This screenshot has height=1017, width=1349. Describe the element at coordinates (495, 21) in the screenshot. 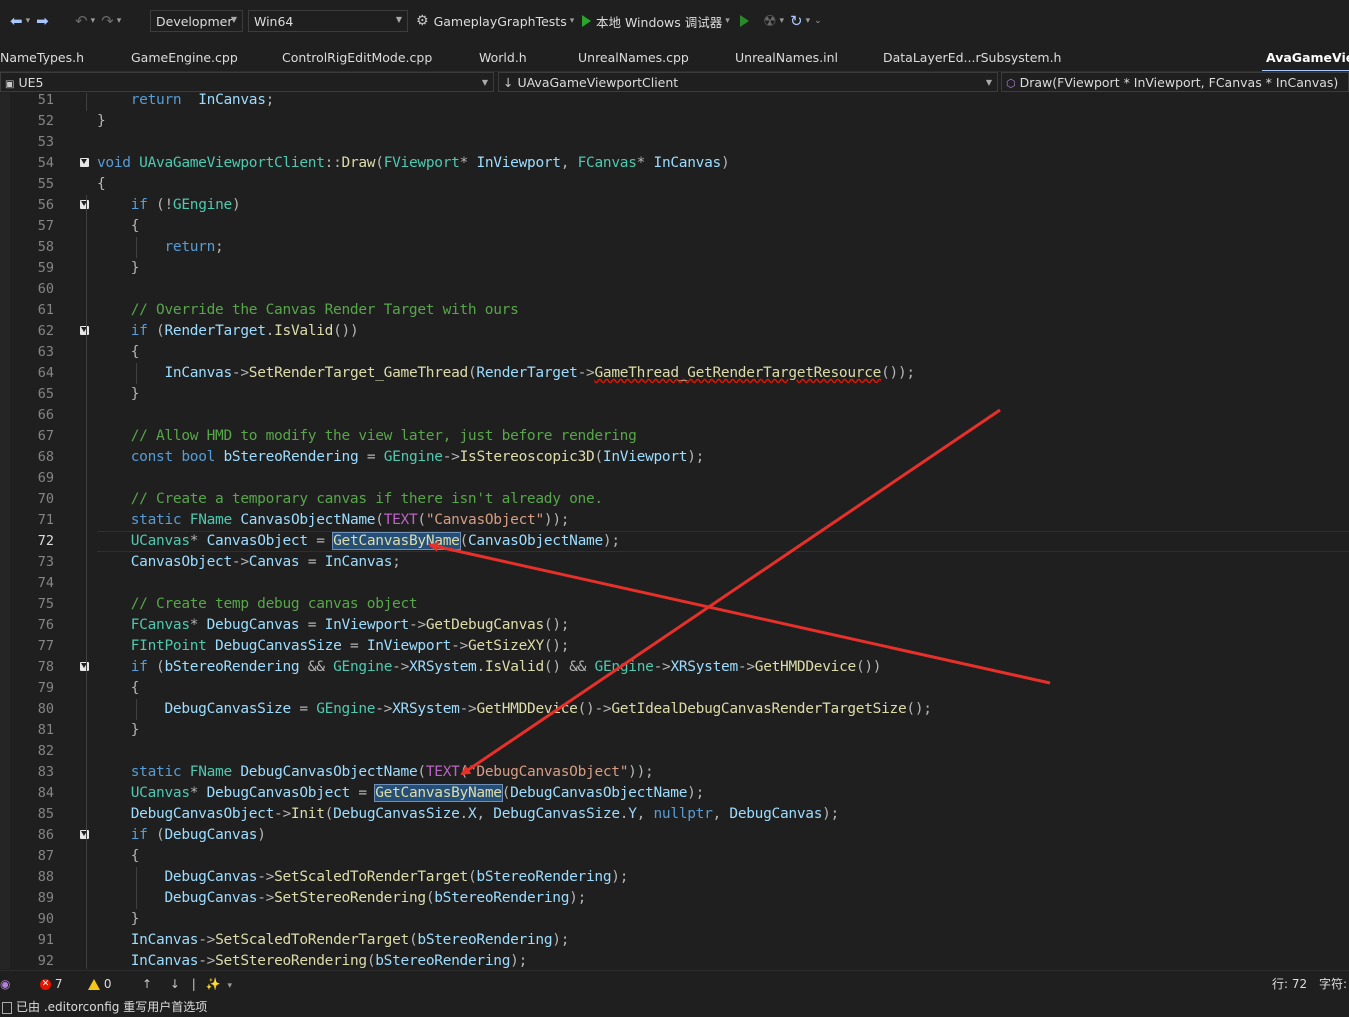

I see `startup-project-select: ⚙ GameplayGraphTests ▾` at that location.